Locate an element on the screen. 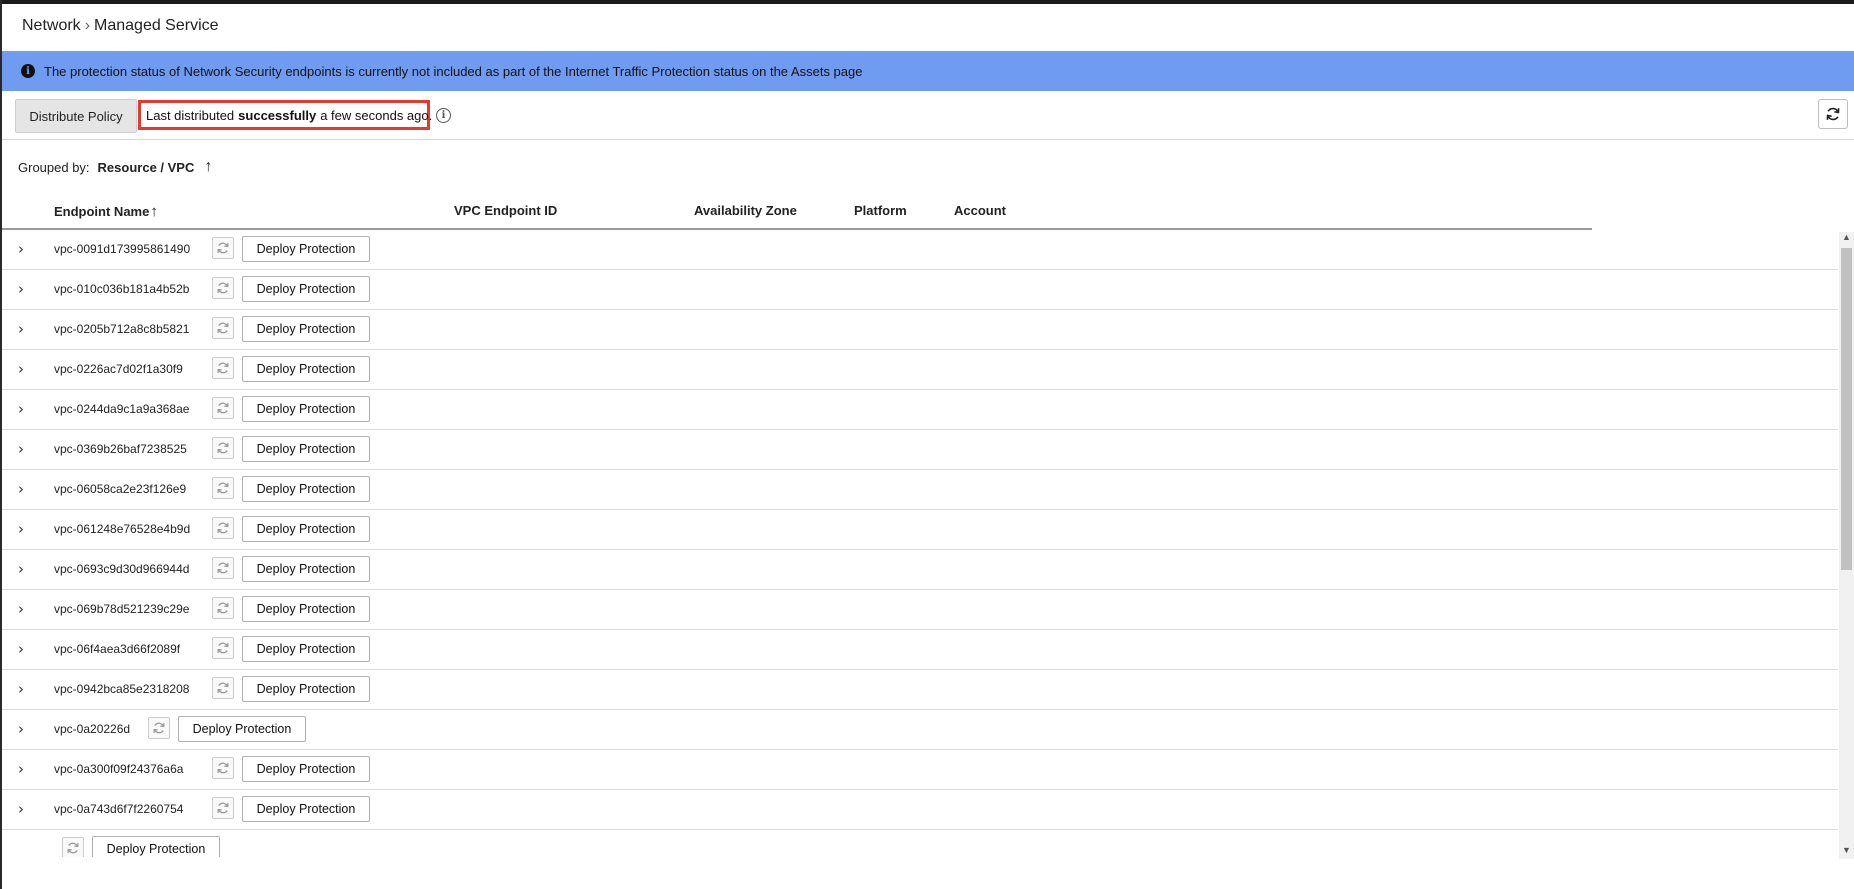 The height and width of the screenshot is (889, 1854). column-endpoint-name: Endpoint Name↑ is located at coordinates (106, 211).